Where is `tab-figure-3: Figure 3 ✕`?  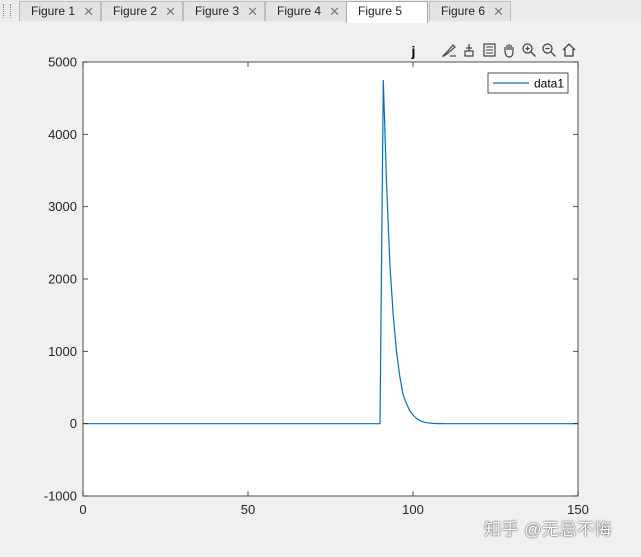
tab-figure-3: Figure 3 ✕ is located at coordinates (224, 11).